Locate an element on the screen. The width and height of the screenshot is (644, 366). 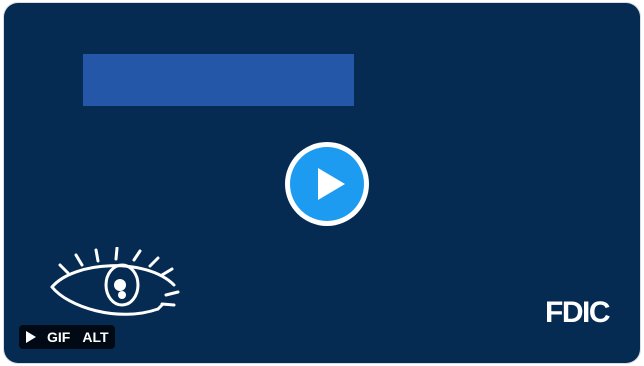
brand-logo-text: FDIC is located at coordinates (578, 312).